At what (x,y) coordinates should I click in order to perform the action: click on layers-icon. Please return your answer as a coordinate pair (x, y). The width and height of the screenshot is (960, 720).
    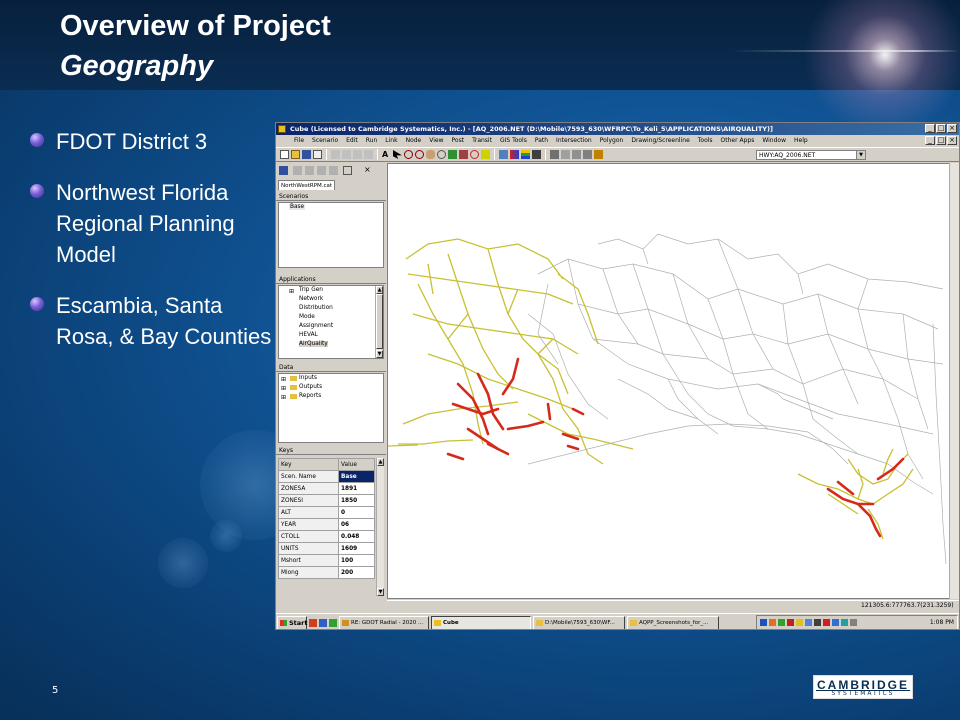
    Looking at the image, I should click on (503, 154).